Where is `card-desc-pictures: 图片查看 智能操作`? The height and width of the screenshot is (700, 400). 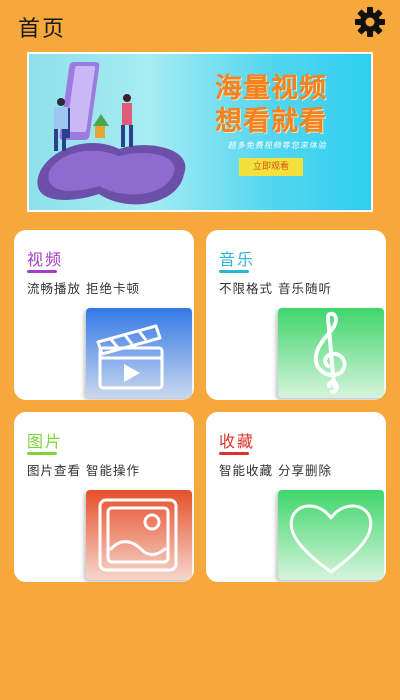
card-desc-pictures: 图片查看 智能操作 is located at coordinates (83, 470).